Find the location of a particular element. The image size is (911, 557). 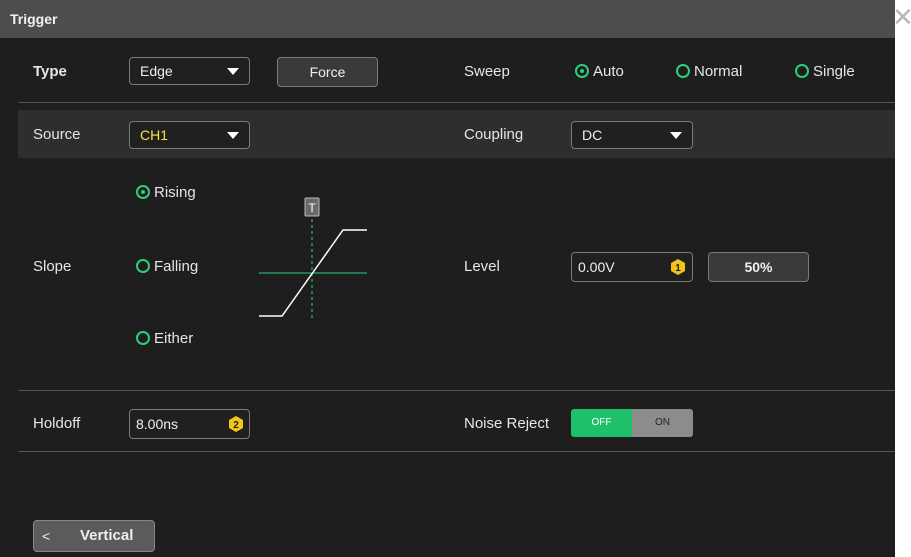

holdoff-value: 8.00ns is located at coordinates (157, 424).